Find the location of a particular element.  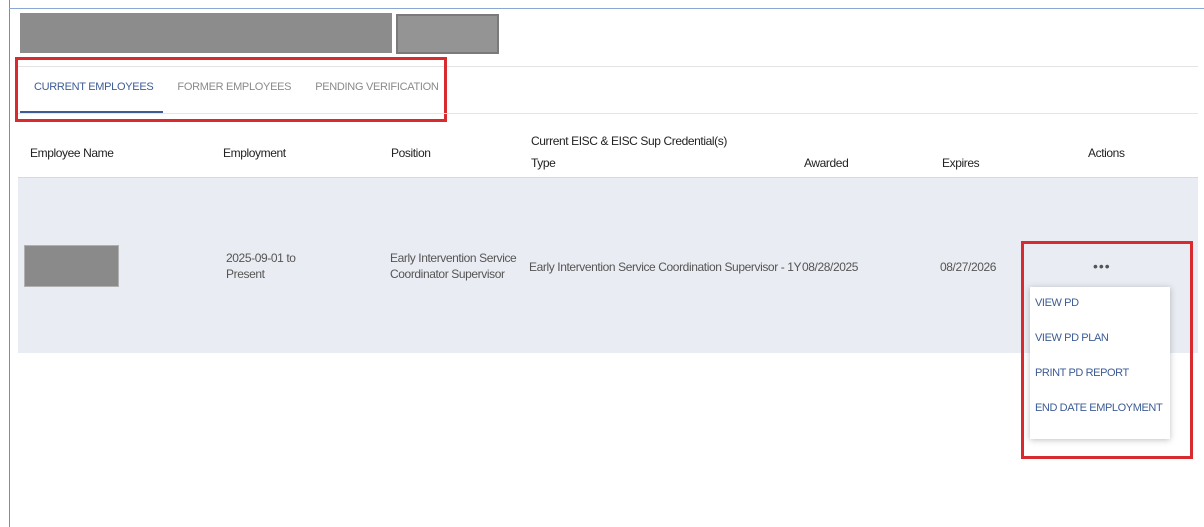

tabs-divider is located at coordinates (608, 113).